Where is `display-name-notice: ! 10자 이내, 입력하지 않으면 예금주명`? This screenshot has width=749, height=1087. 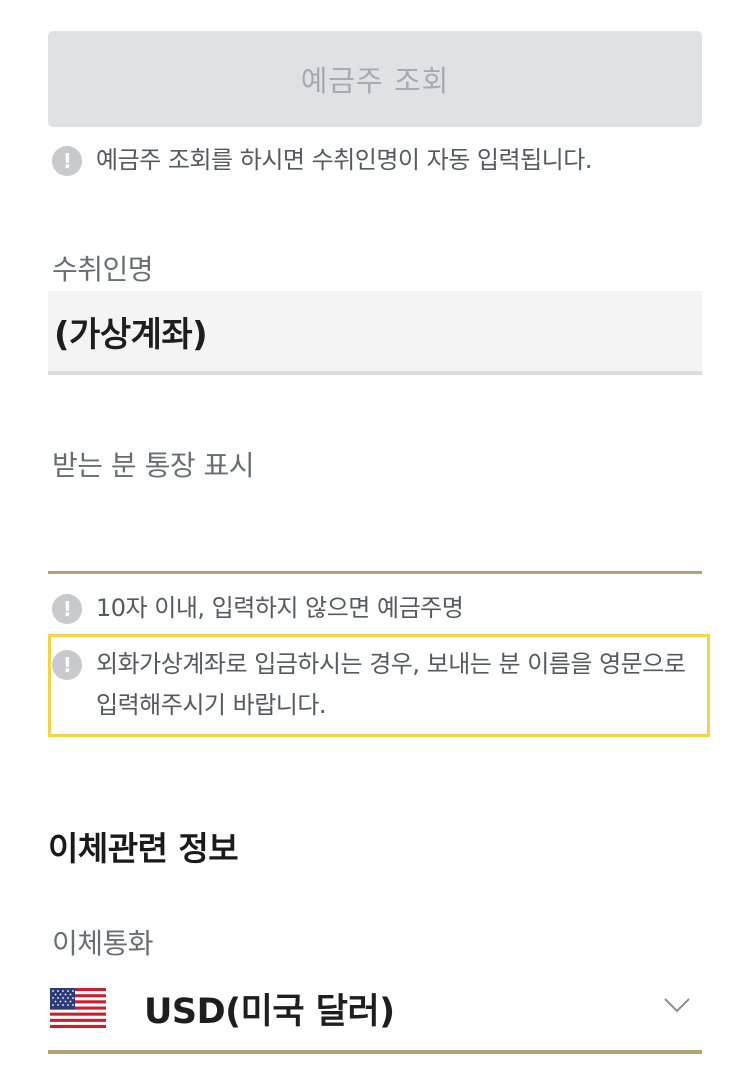 display-name-notice: ! 10자 이내, 입력하지 않으면 예금주명 is located at coordinates (258, 608).